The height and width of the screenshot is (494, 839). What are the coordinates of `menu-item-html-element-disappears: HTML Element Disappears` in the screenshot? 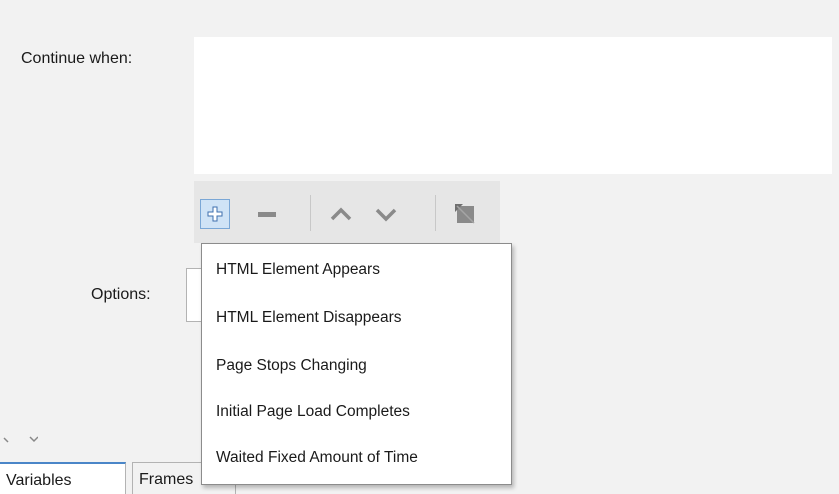 It's located at (309, 318).